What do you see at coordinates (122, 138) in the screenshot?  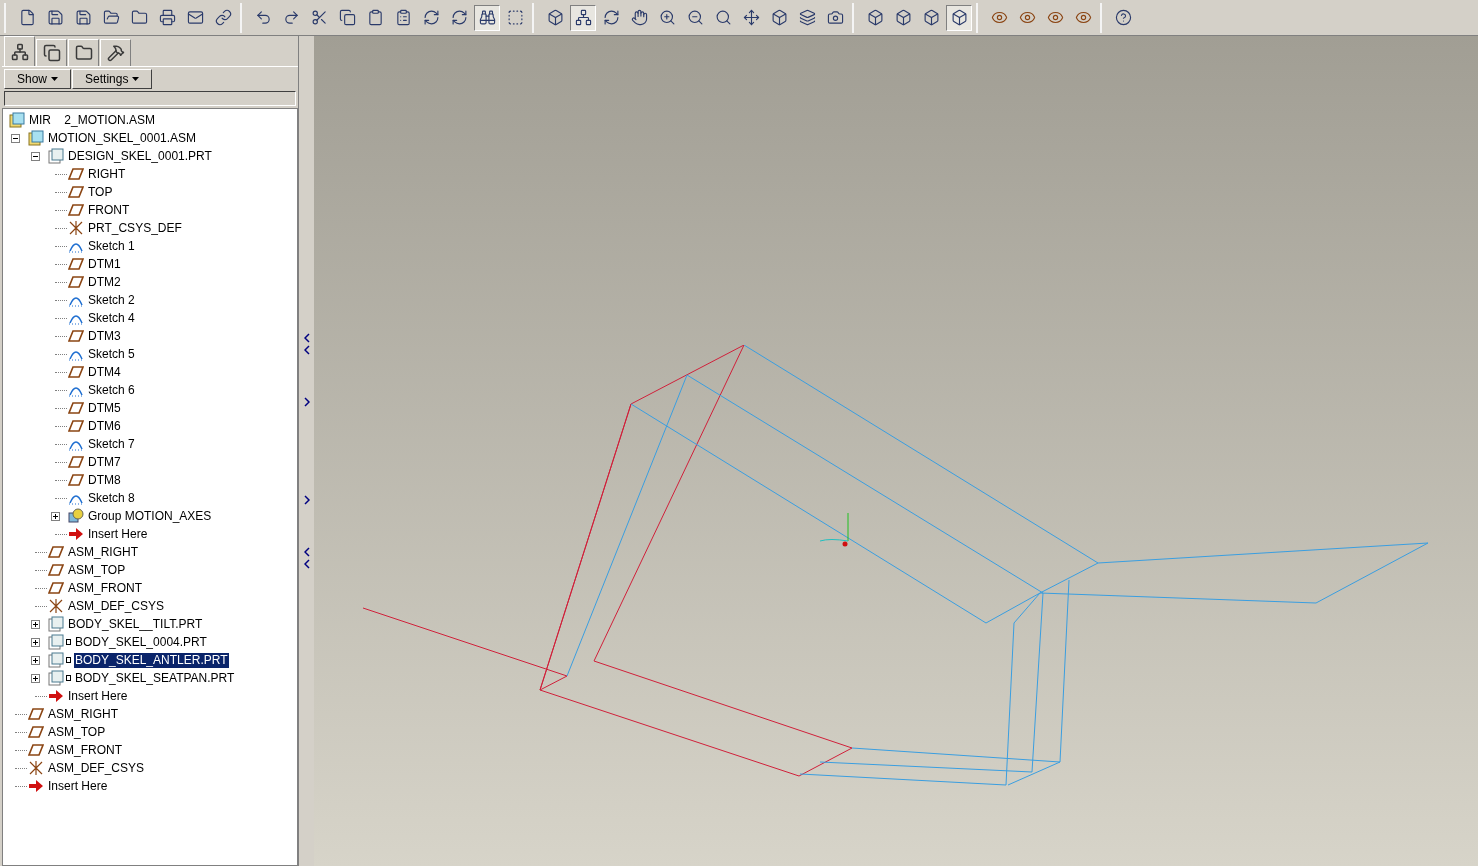 I see `tree-item: MOTION_SKEL_0001.ASM` at bounding box center [122, 138].